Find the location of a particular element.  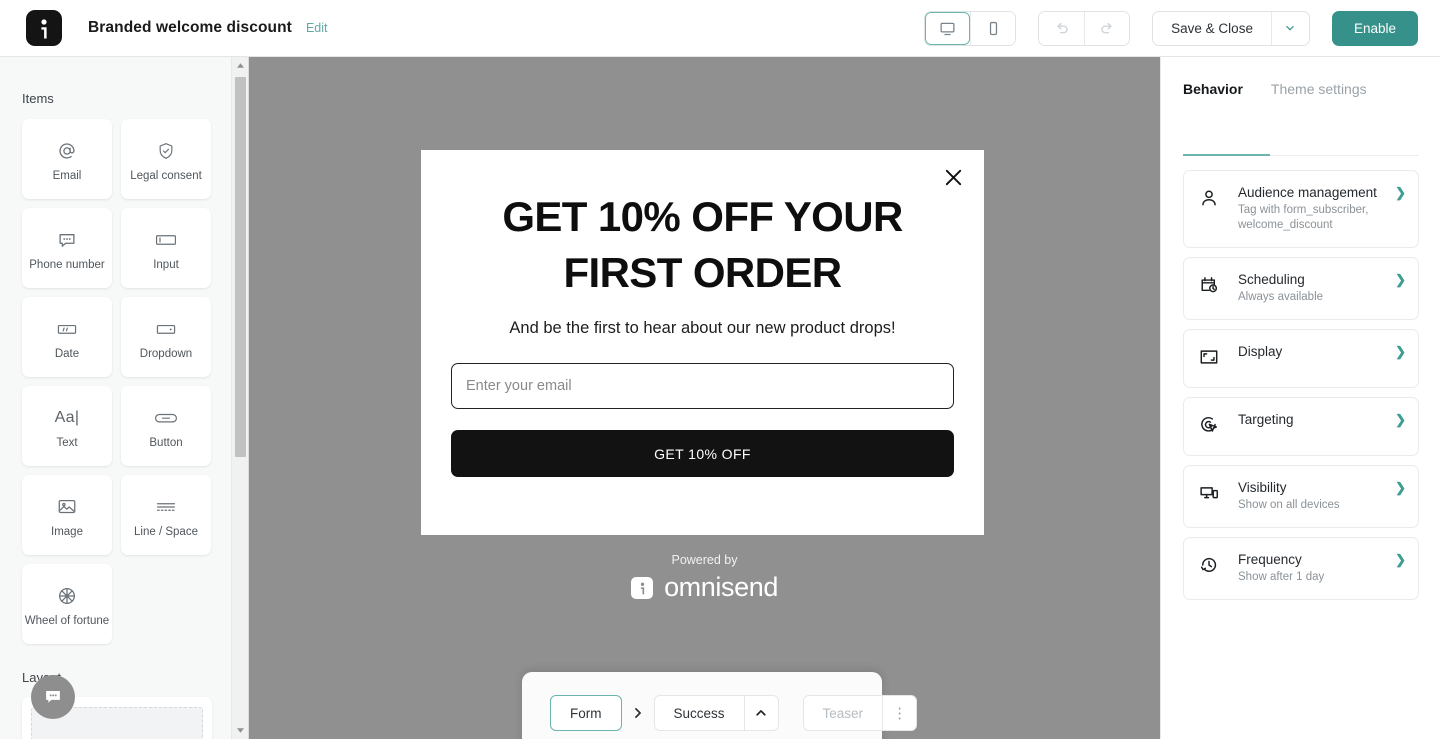

chevron-down-icon is located at coordinates (1289, 28).